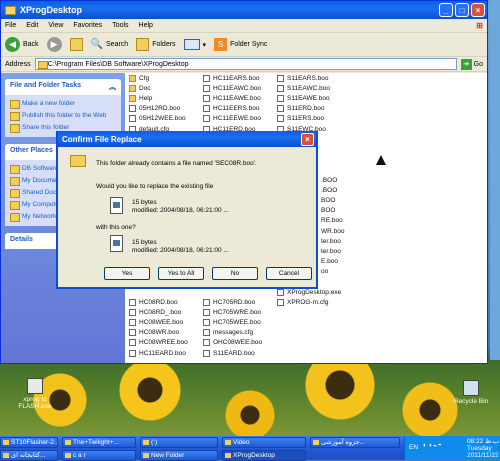  I want to click on file-item: E.boo, so click(332, 262).